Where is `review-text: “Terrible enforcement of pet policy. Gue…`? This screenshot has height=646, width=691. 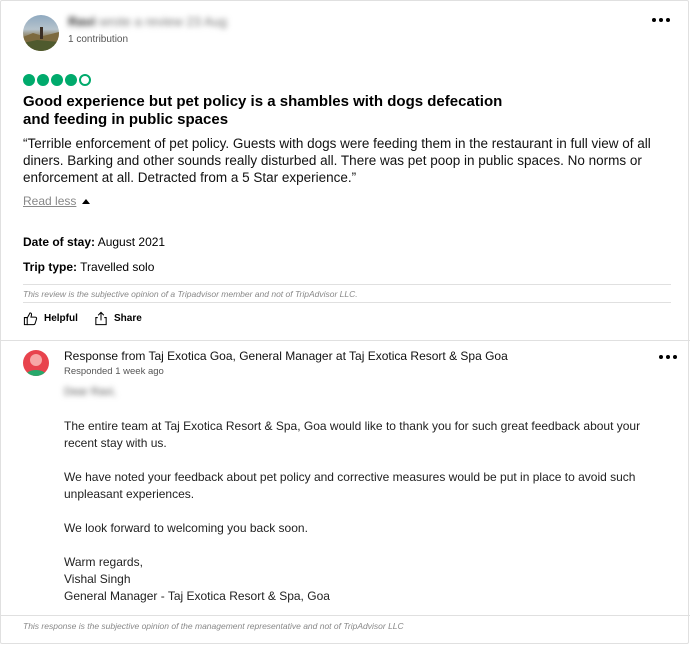 review-text: “Terrible enforcement of pet policy. Gue… is located at coordinates (337, 160).